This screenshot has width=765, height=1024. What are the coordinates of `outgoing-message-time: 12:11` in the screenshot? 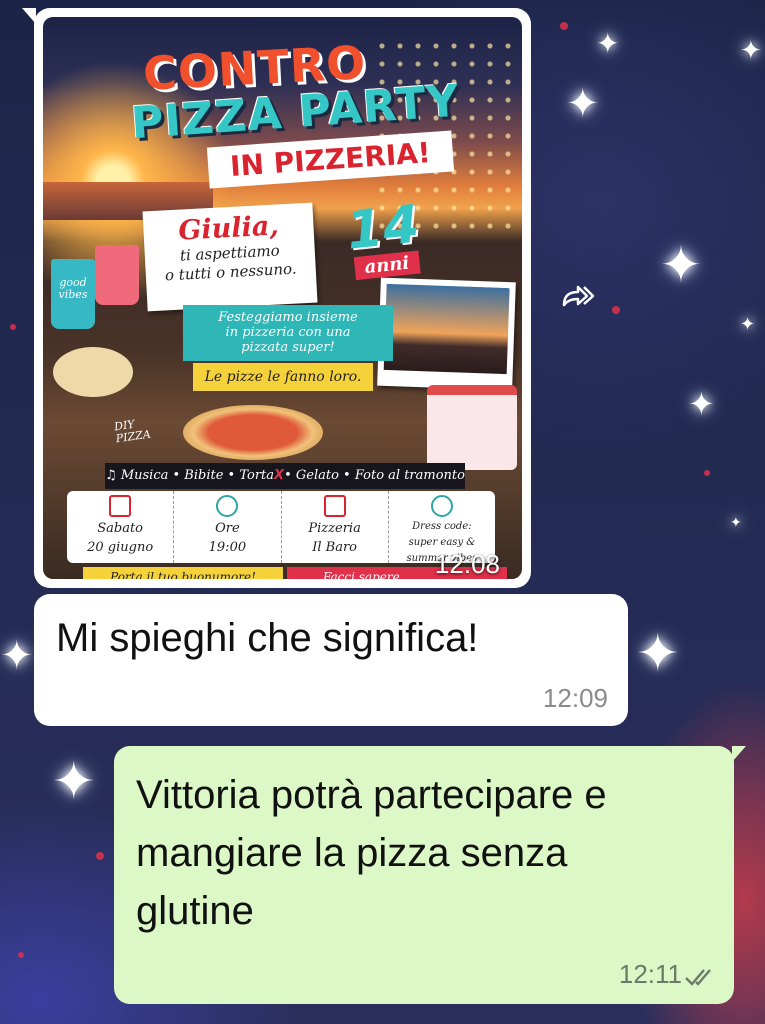 It's located at (650, 974).